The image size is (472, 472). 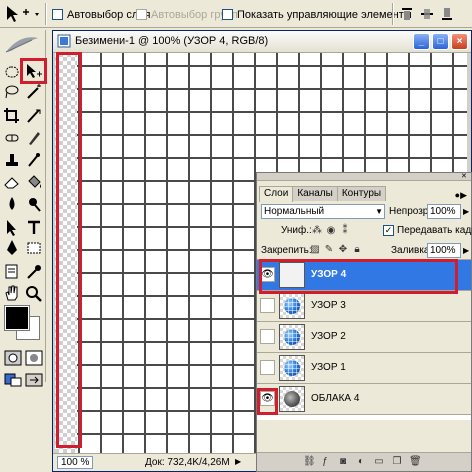 What do you see at coordinates (17, 318) in the screenshot?
I see `foreground-color-swatch` at bounding box center [17, 318].